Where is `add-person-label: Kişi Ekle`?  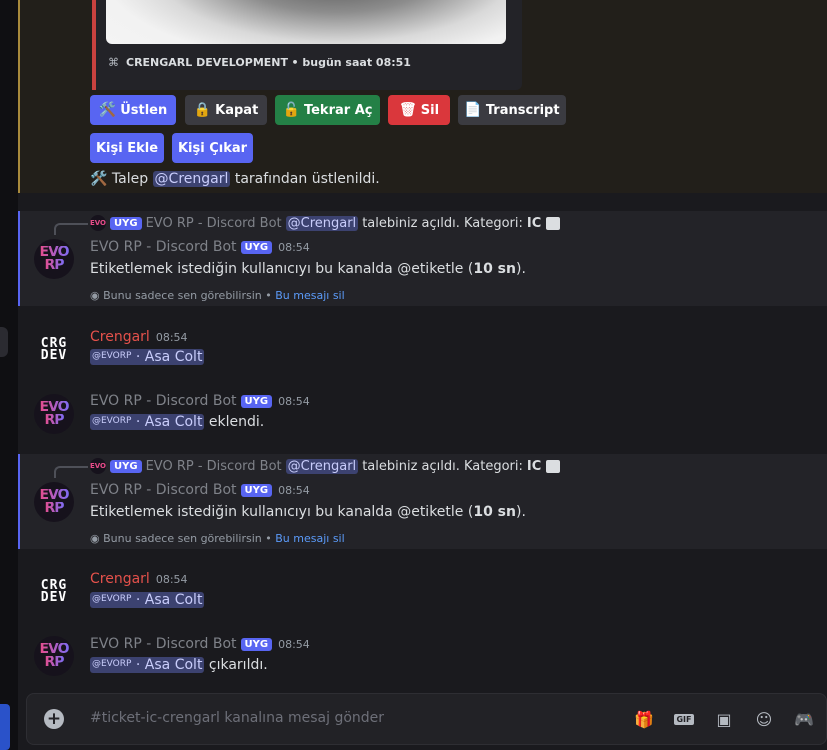 add-person-label: Kişi Ekle is located at coordinates (127, 148).